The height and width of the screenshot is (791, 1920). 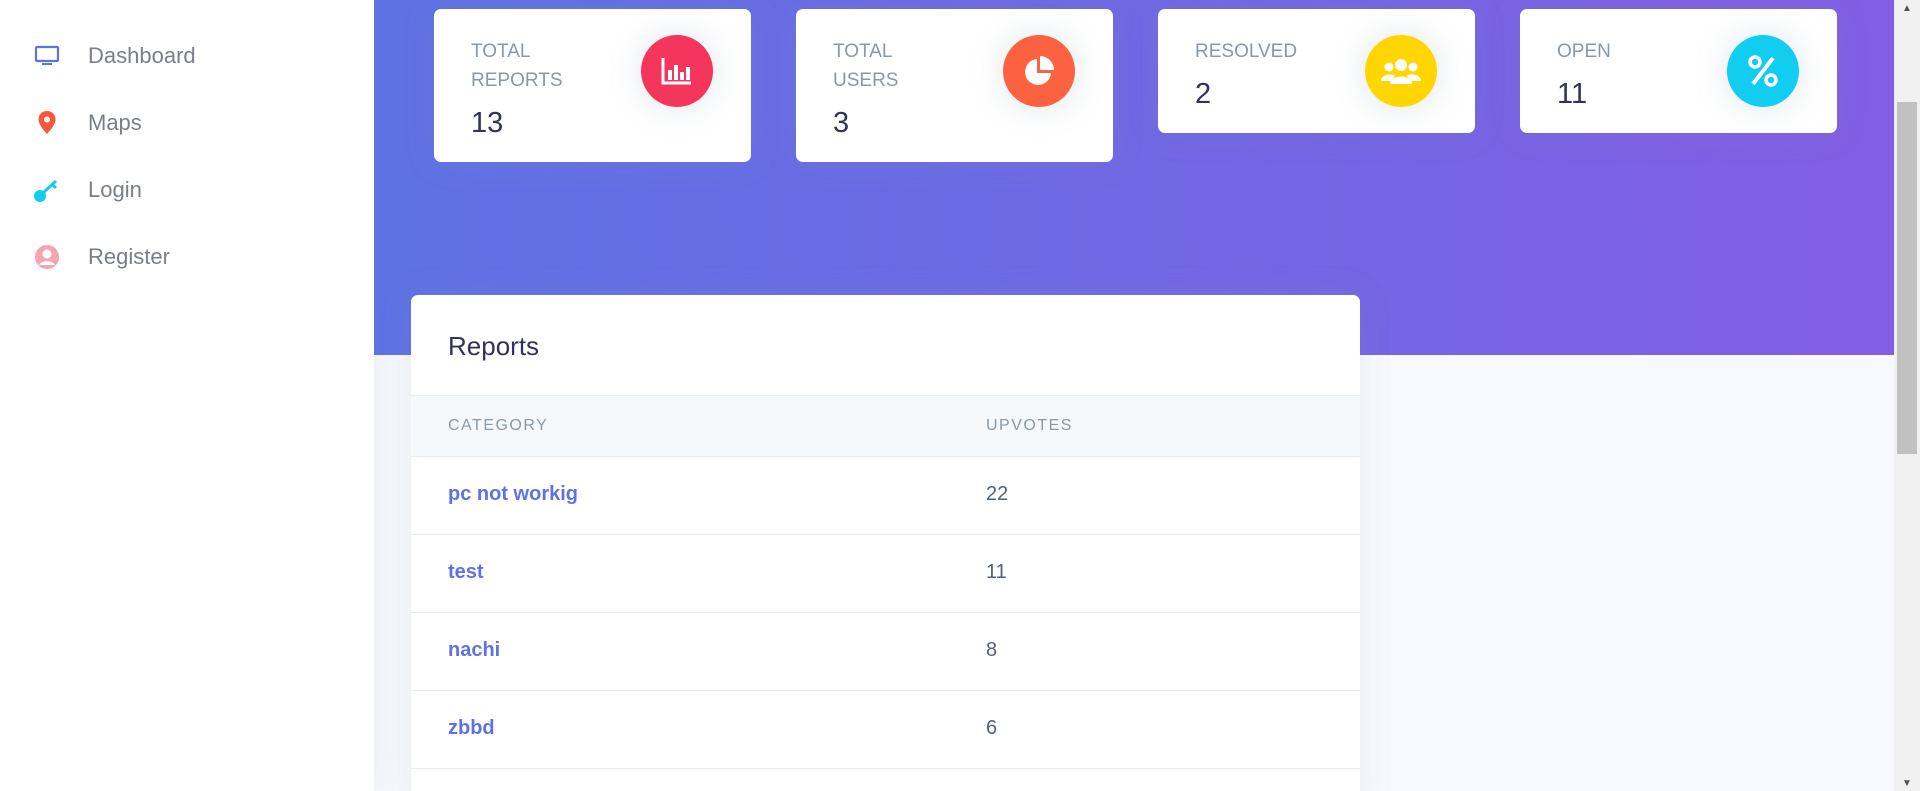 What do you see at coordinates (1907, 278) in the screenshot?
I see `scrollbar-thumb` at bounding box center [1907, 278].